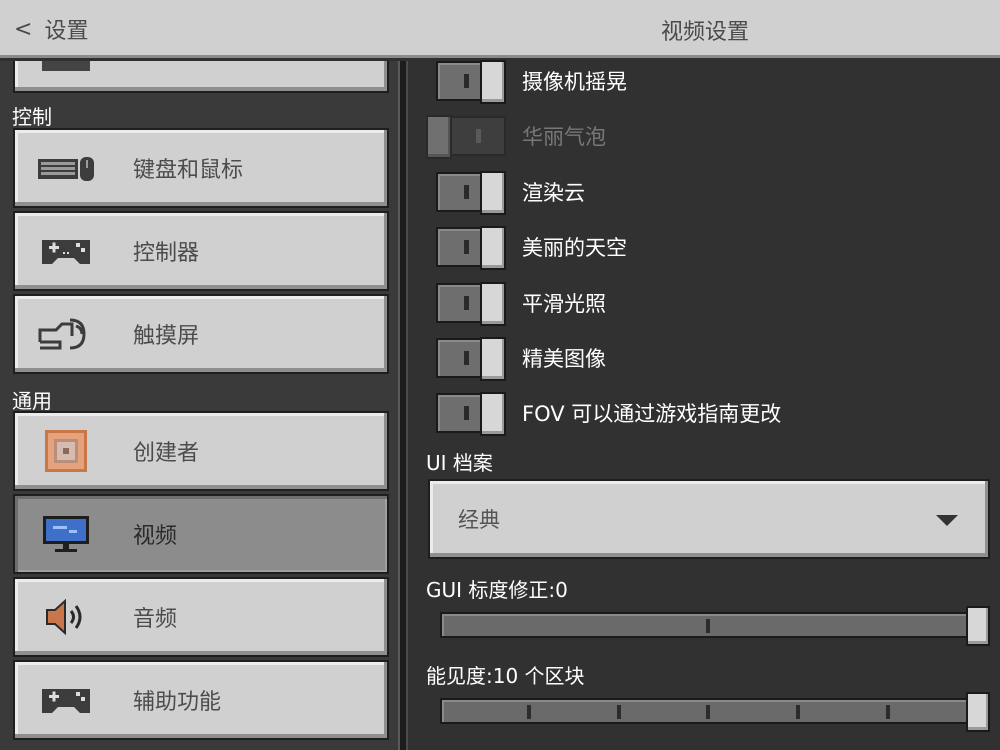 The width and height of the screenshot is (1000, 750). Describe the element at coordinates (715, 712) in the screenshot. I see `render-distance-slider` at that location.